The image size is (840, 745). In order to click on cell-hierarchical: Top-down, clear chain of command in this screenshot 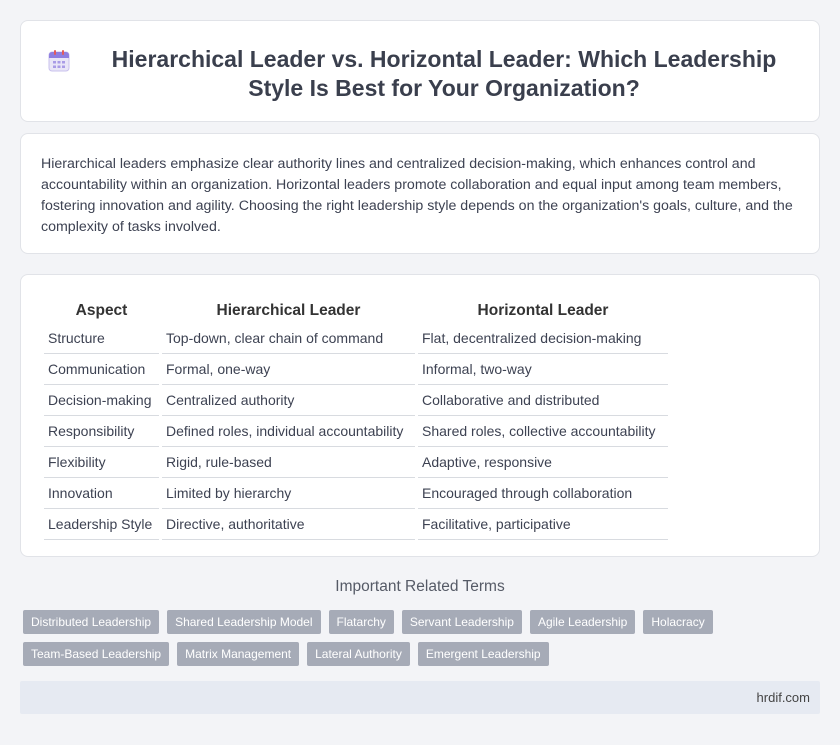, I will do `click(288, 338)`.